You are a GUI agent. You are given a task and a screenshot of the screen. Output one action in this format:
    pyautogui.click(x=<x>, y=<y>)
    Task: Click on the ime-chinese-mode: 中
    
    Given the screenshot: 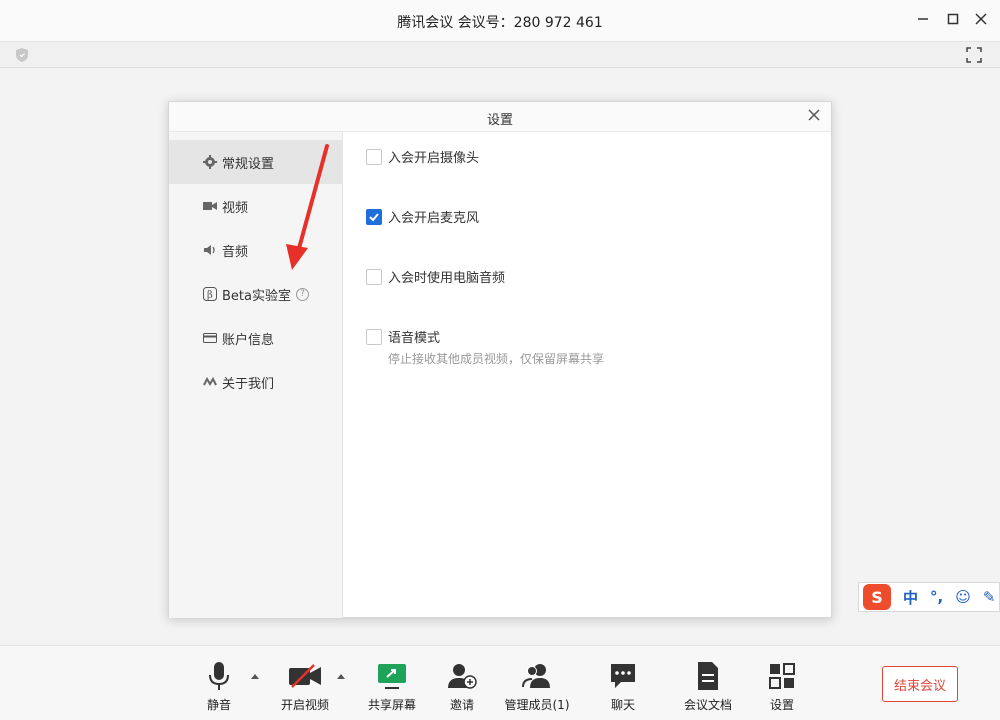 What is the action you would take?
    pyautogui.click(x=910, y=597)
    